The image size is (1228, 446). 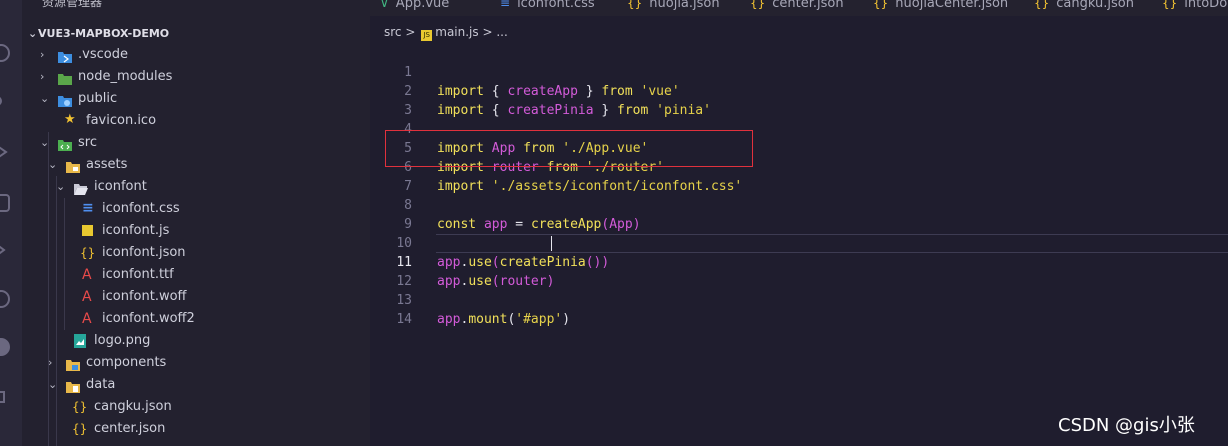 I want to click on tab-huojia-json: {} huojia.json, so click(x=673, y=5).